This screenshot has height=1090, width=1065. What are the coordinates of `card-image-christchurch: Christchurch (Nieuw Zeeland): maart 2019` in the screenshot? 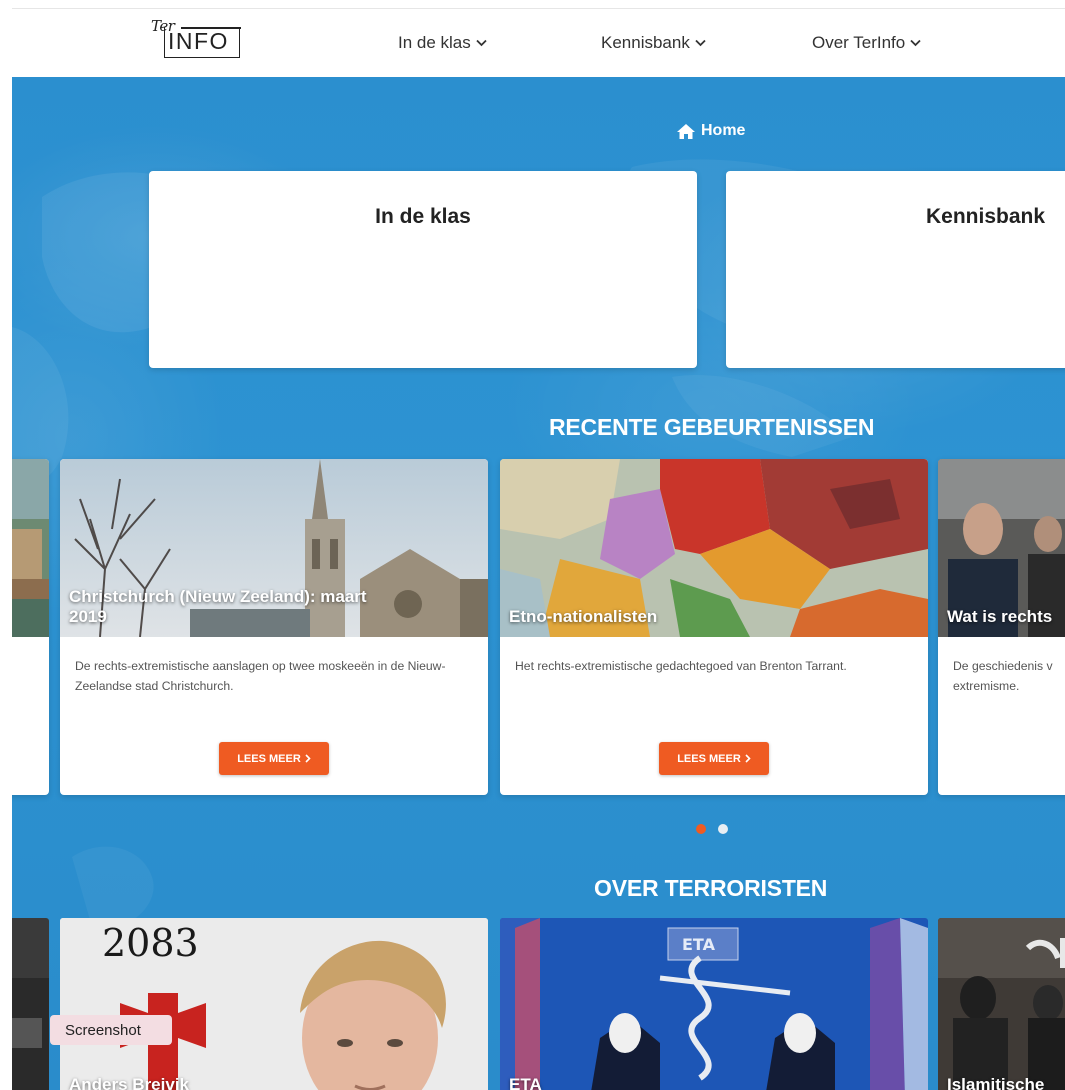 It's located at (274, 548).